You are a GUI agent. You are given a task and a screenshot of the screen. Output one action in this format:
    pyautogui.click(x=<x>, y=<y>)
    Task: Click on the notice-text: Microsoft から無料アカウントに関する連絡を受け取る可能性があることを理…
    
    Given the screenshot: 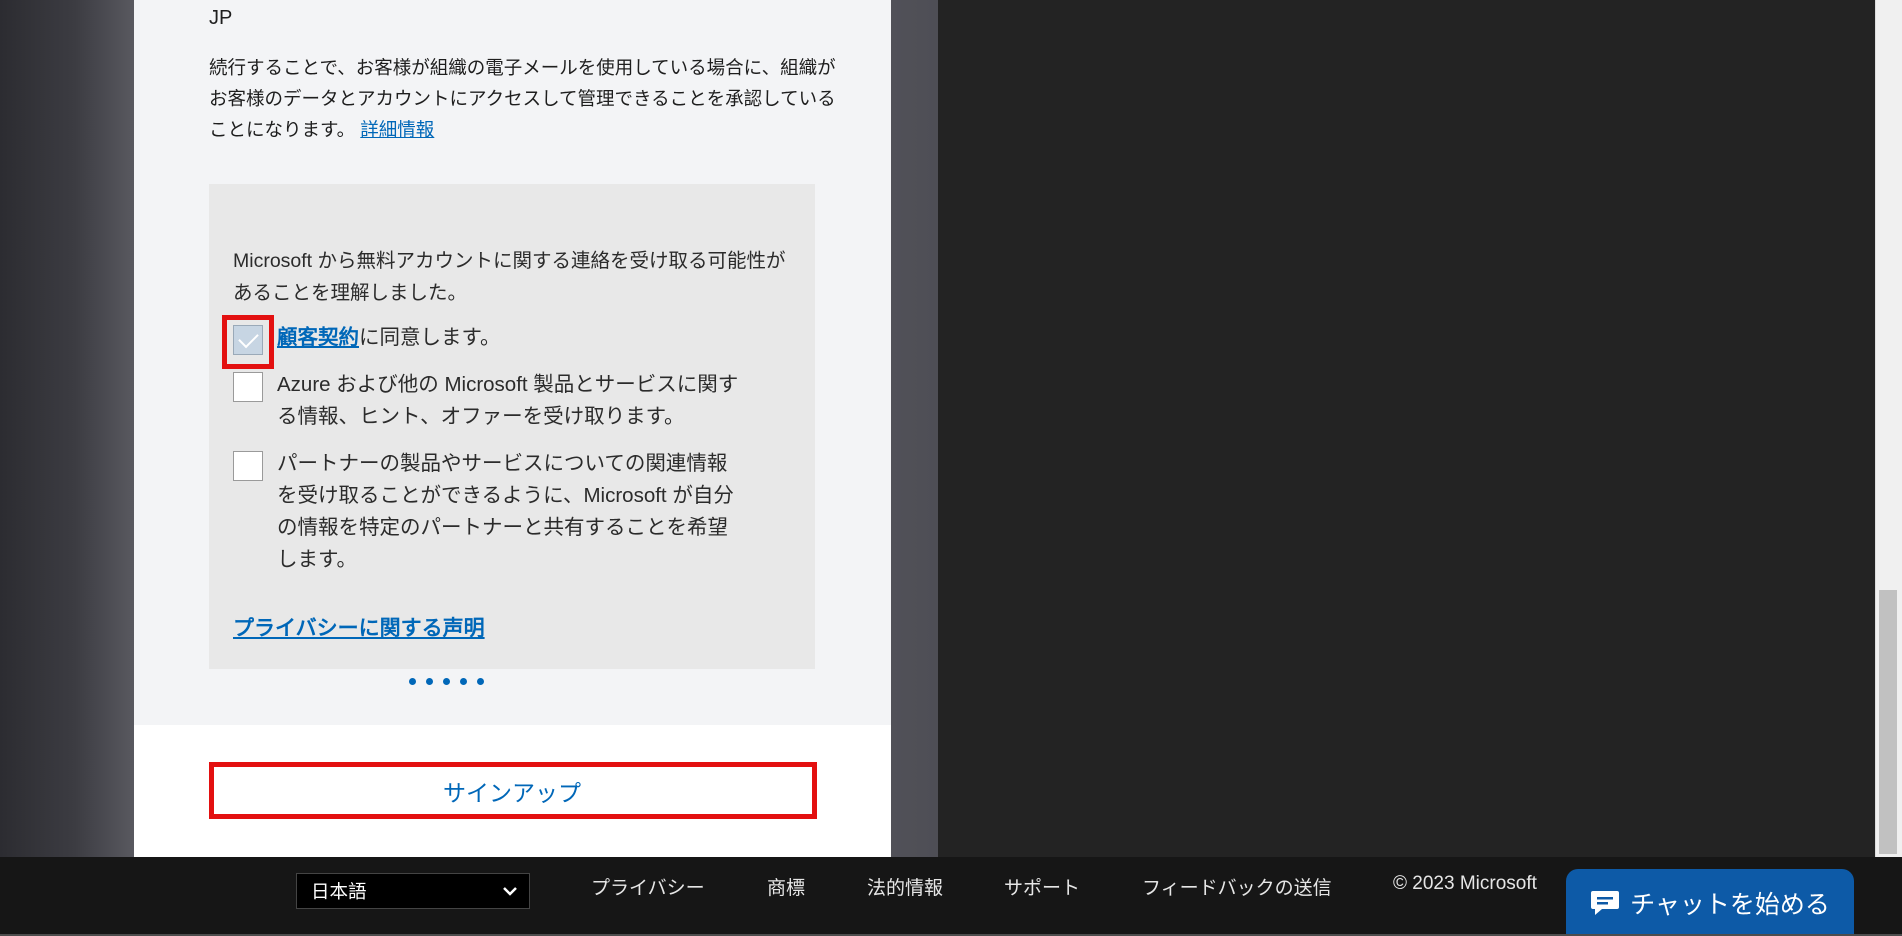 What is the action you would take?
    pyautogui.click(x=509, y=277)
    